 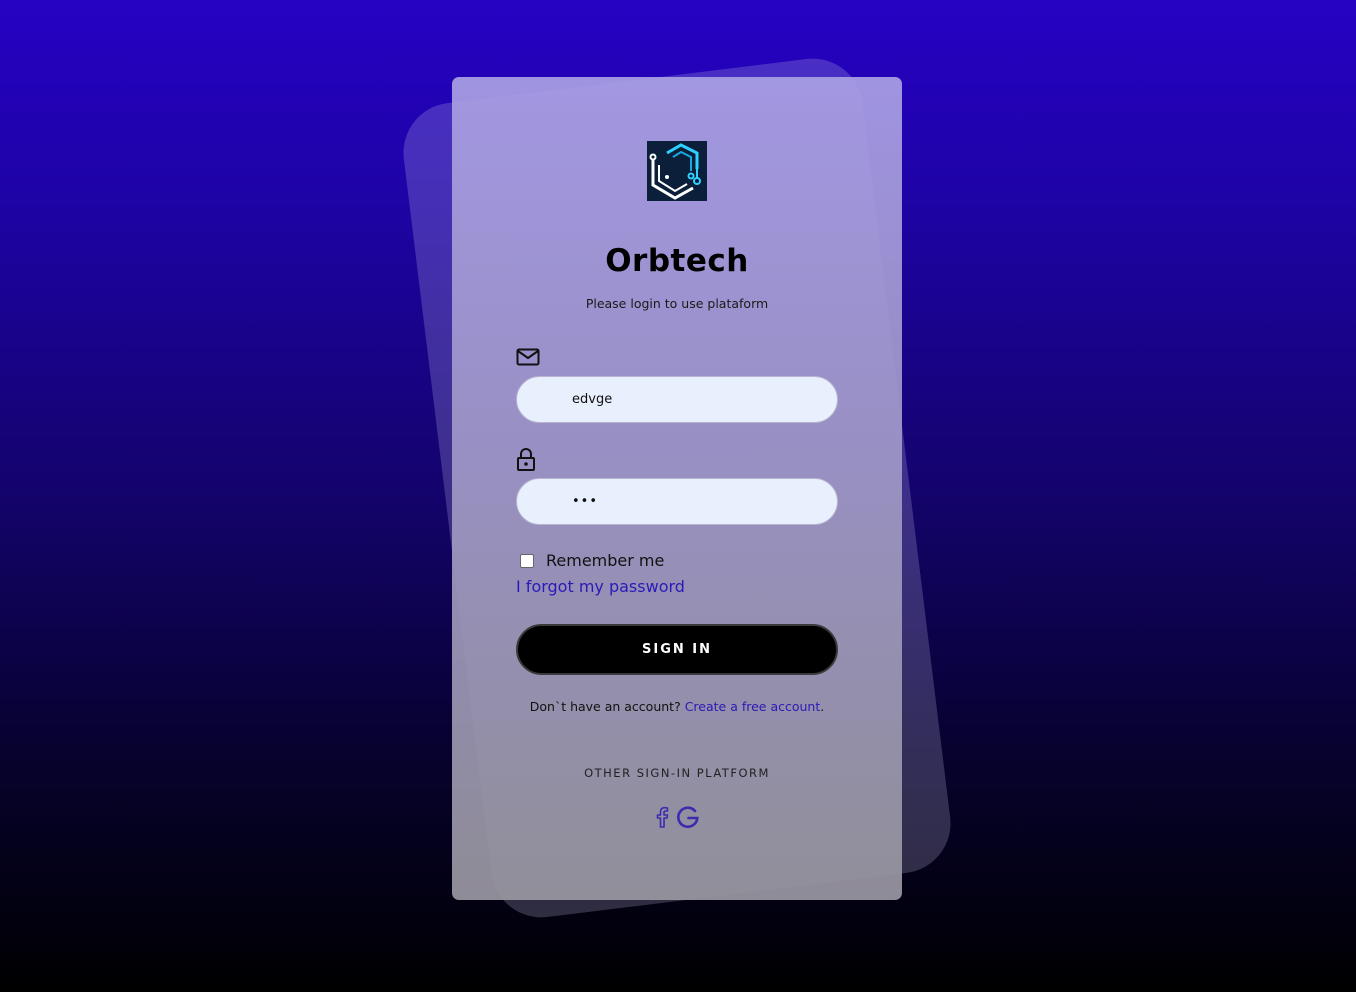 What do you see at coordinates (677, 399) in the screenshot?
I see `email-field` at bounding box center [677, 399].